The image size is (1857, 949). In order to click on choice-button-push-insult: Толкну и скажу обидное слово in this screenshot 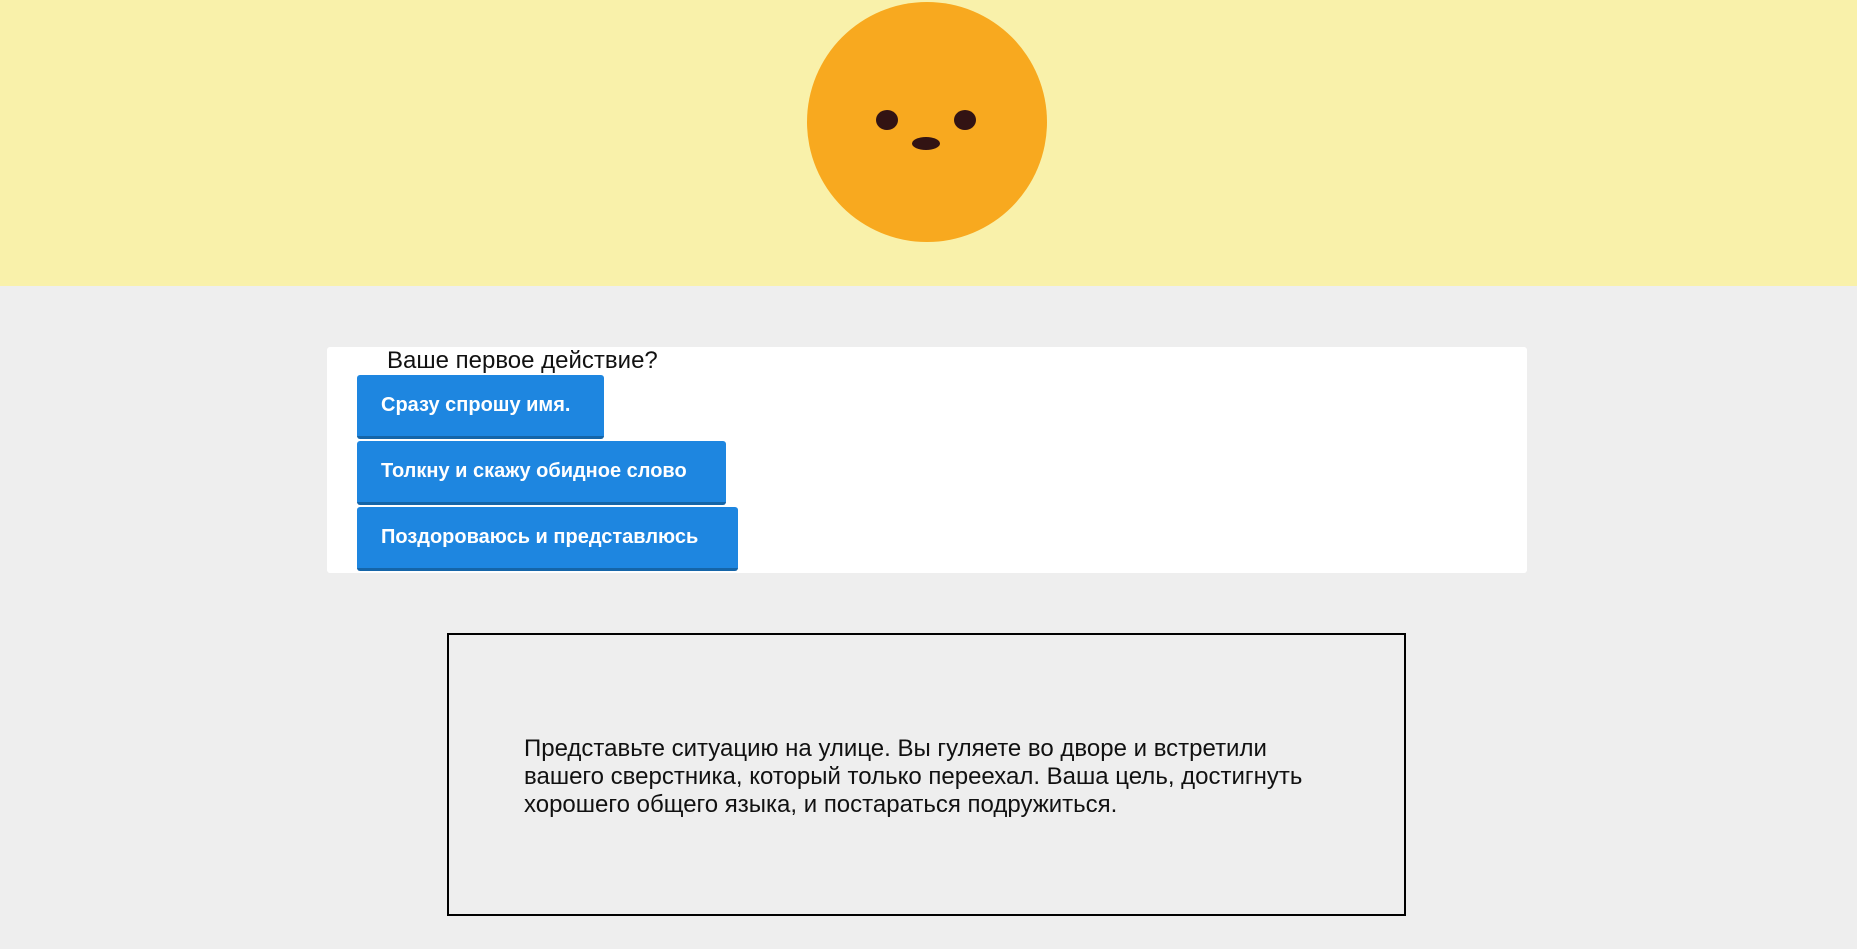, I will do `click(541, 473)`.